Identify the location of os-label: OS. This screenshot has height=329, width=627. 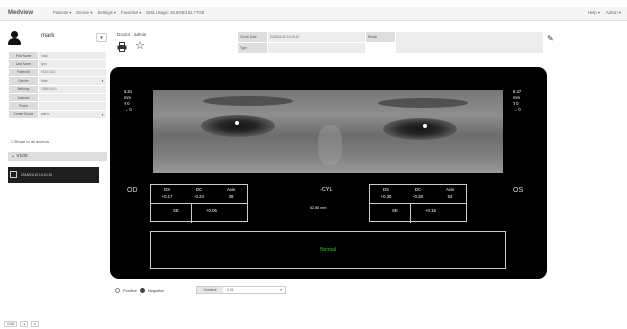
(518, 190).